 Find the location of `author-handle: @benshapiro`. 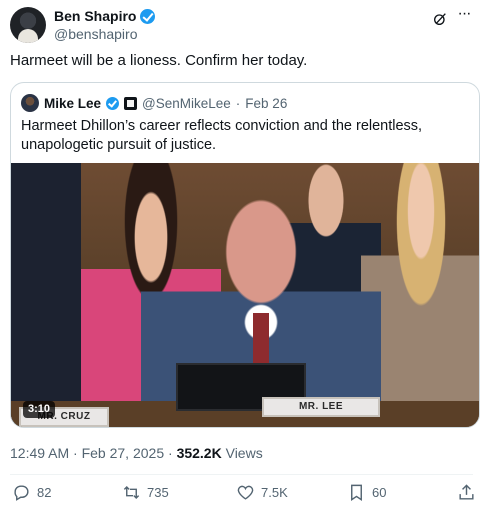

author-handle: @benshapiro is located at coordinates (96, 34).